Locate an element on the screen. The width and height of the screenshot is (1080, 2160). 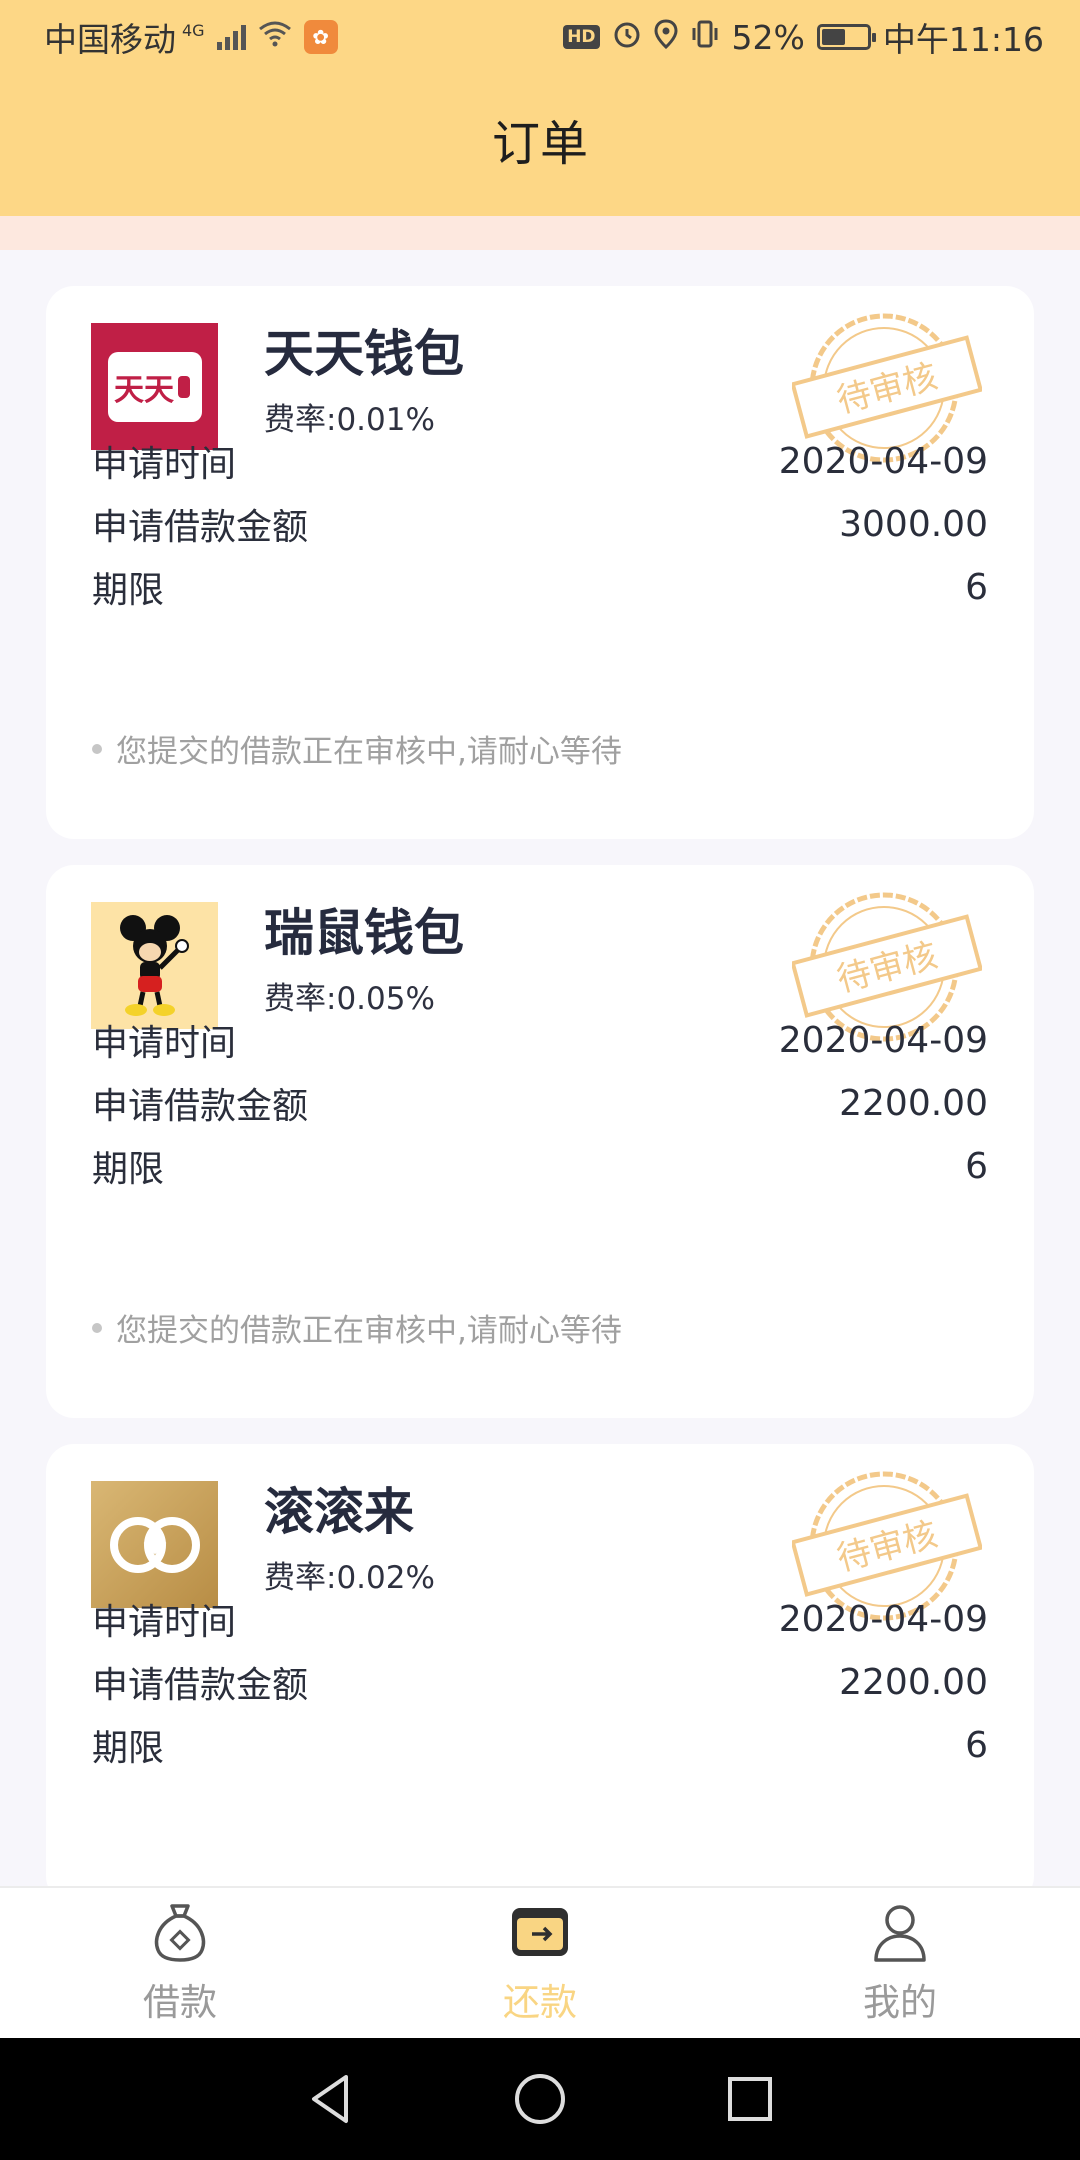
hd-icon: HD is located at coordinates (581, 37).